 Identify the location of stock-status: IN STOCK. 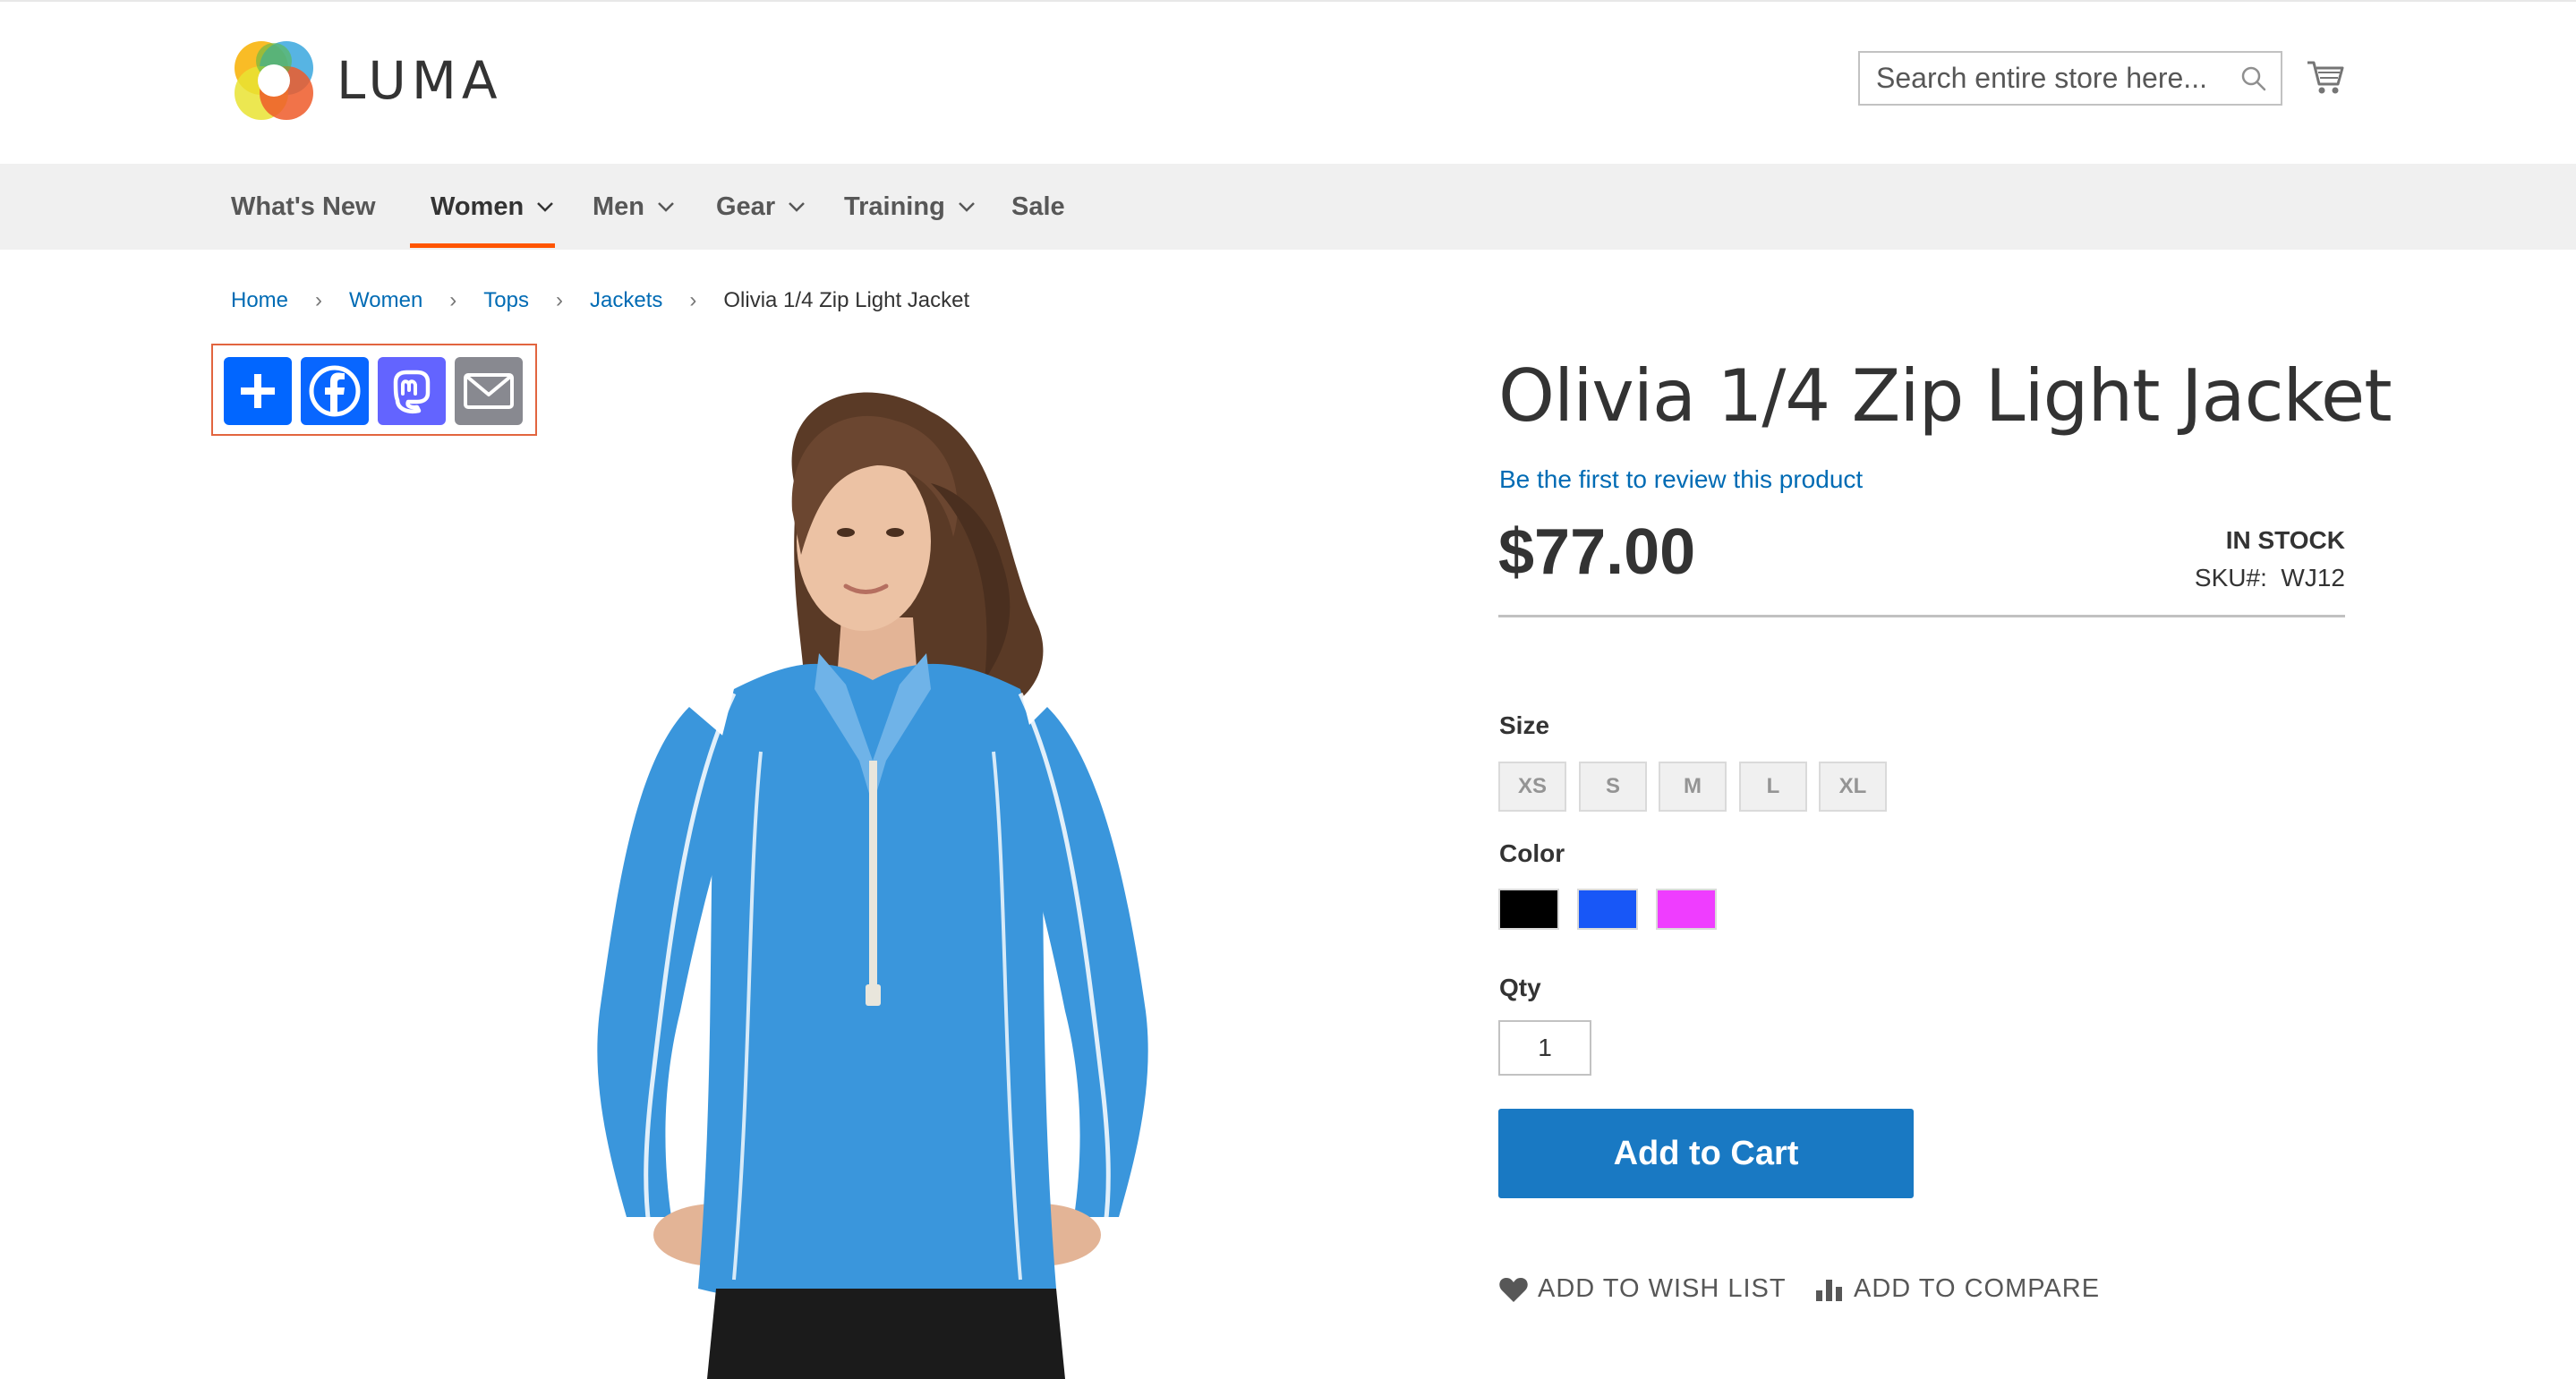
(2285, 540).